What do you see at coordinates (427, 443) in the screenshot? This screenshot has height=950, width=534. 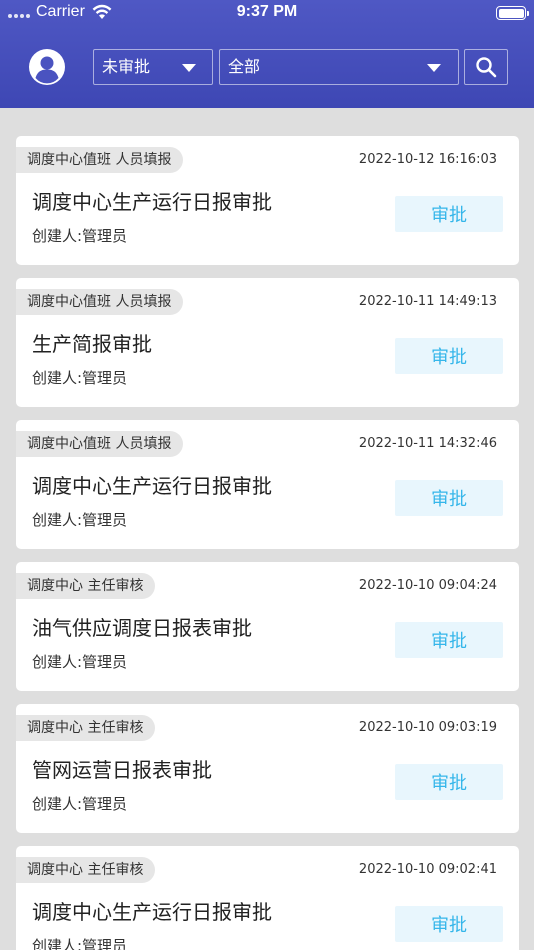 I see `timestamp: 2022-10-11 14:32:46` at bounding box center [427, 443].